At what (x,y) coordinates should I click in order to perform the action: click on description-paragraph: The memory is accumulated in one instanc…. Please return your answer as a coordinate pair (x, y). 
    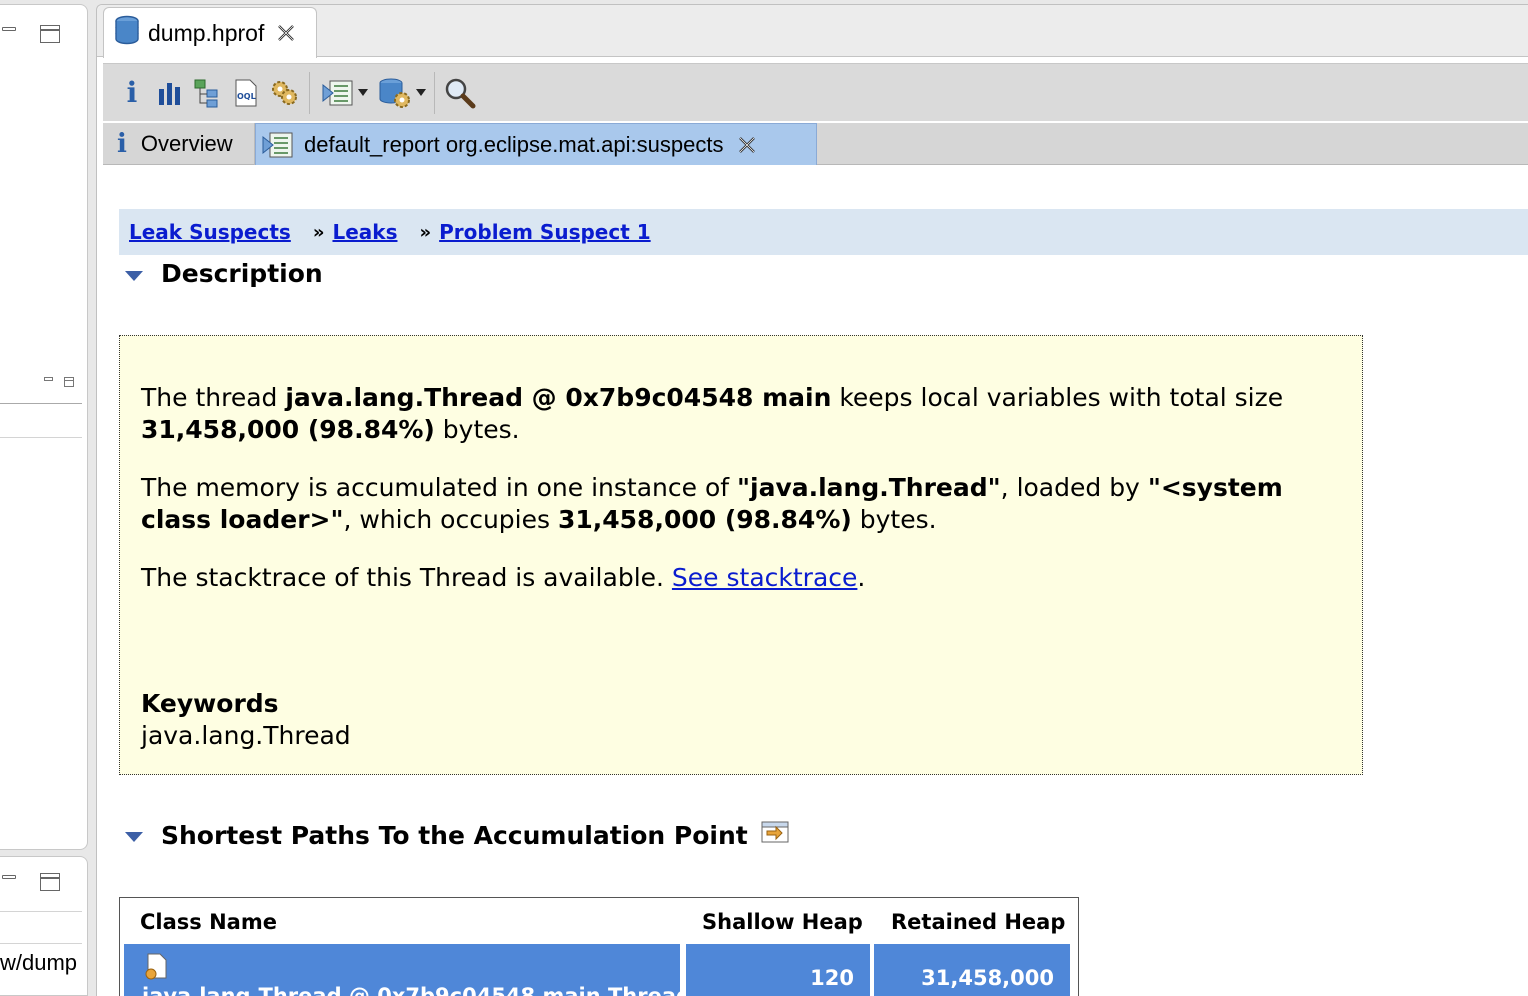
    Looking at the image, I should click on (741, 504).